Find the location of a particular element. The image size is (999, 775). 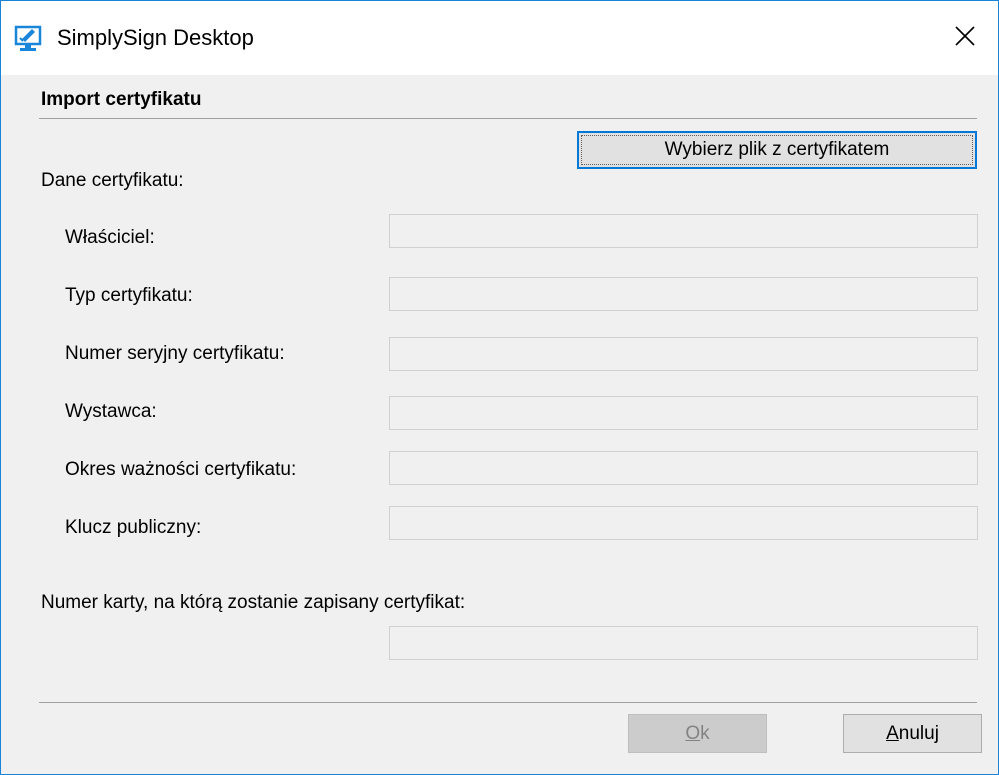

cancel-label-rest: nuluj is located at coordinates (918, 733).